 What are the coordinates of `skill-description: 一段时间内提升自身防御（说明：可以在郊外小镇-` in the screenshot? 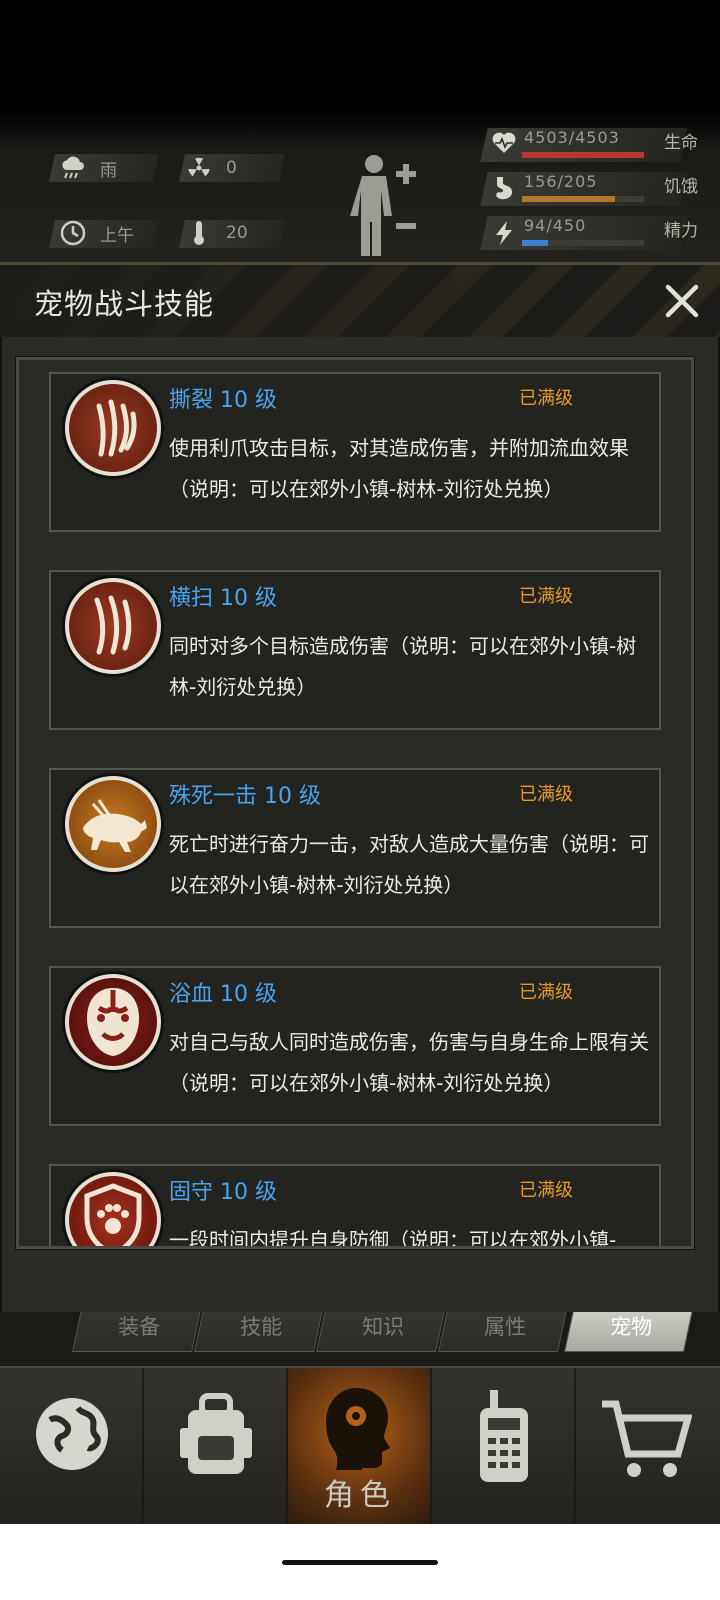 It's located at (393, 1238).